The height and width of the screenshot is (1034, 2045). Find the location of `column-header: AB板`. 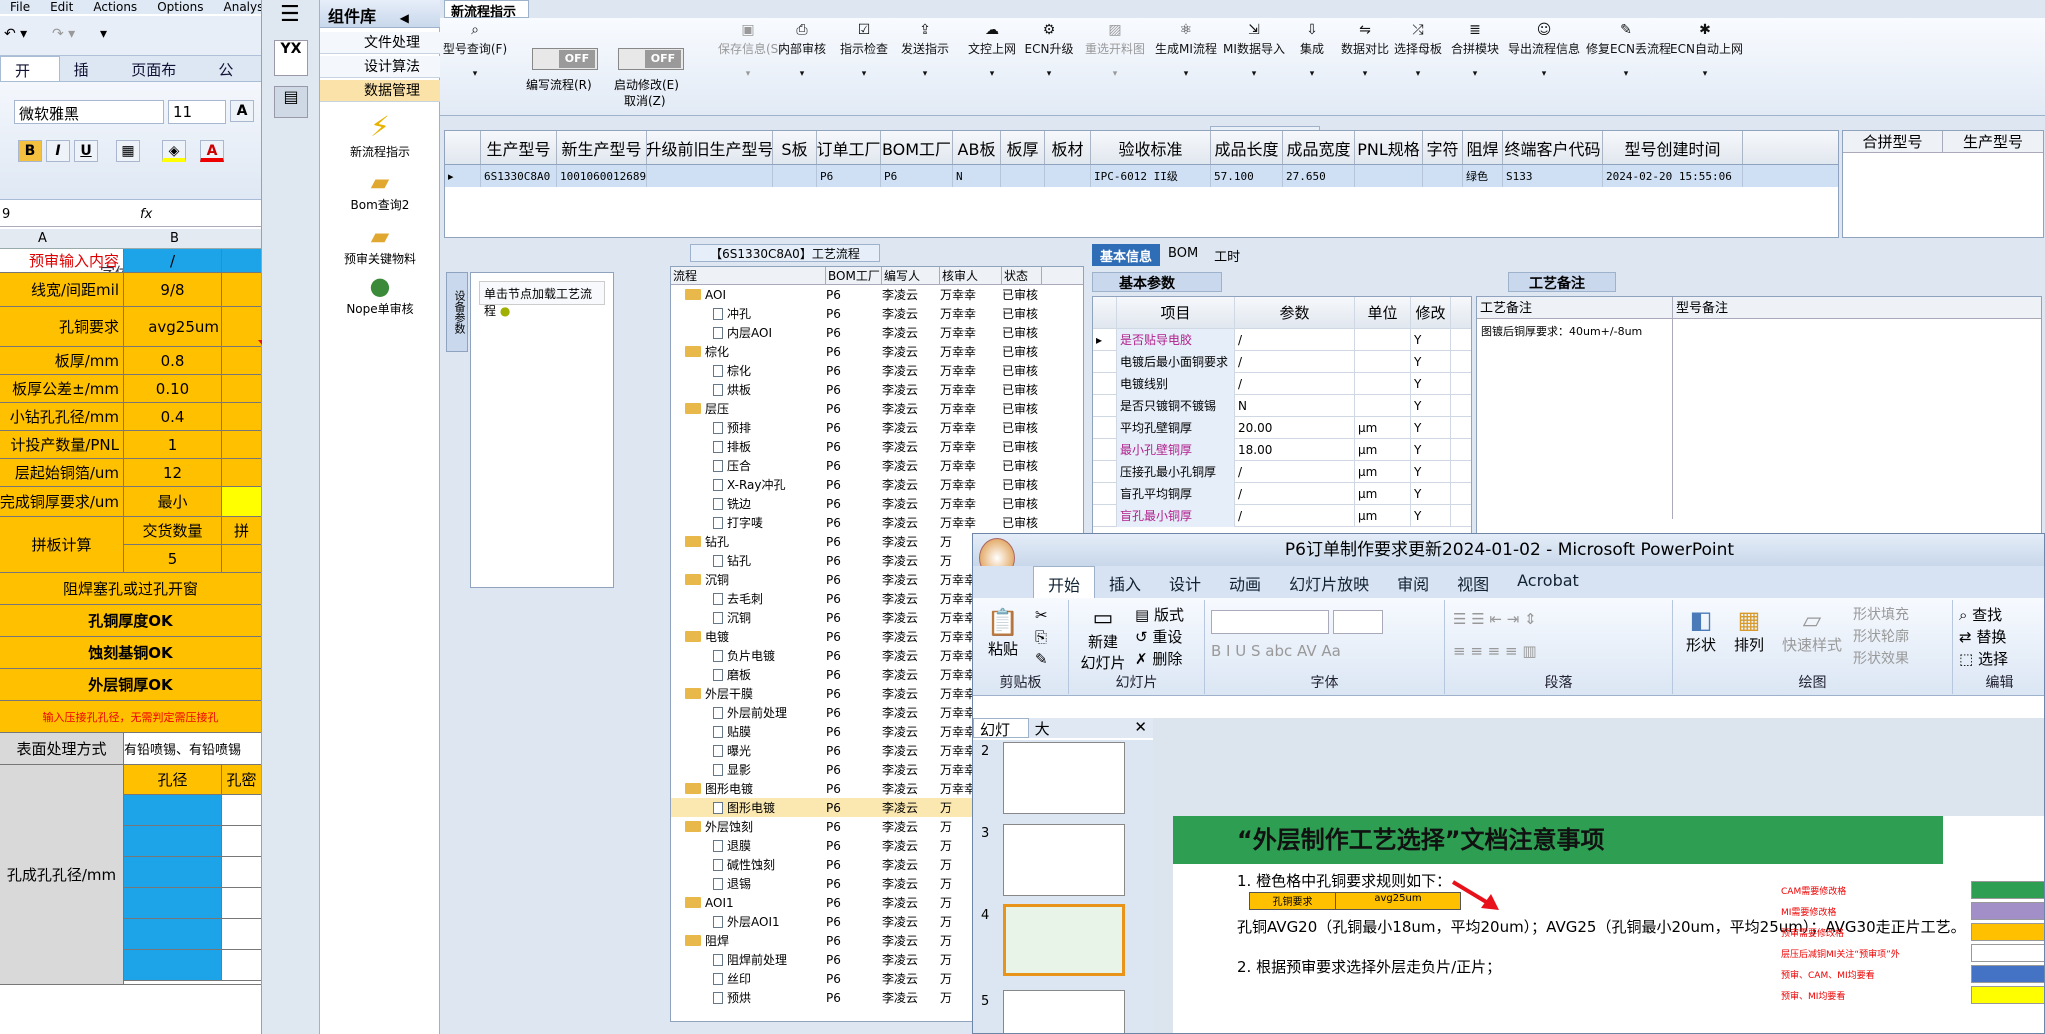

column-header: AB板 is located at coordinates (977, 147).